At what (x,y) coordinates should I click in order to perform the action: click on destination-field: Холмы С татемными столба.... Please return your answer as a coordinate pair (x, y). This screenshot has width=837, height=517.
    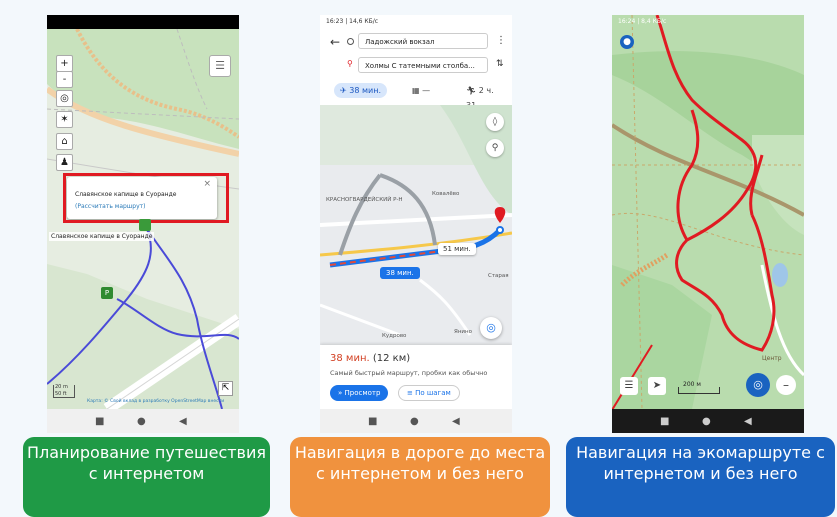
    Looking at the image, I should click on (423, 65).